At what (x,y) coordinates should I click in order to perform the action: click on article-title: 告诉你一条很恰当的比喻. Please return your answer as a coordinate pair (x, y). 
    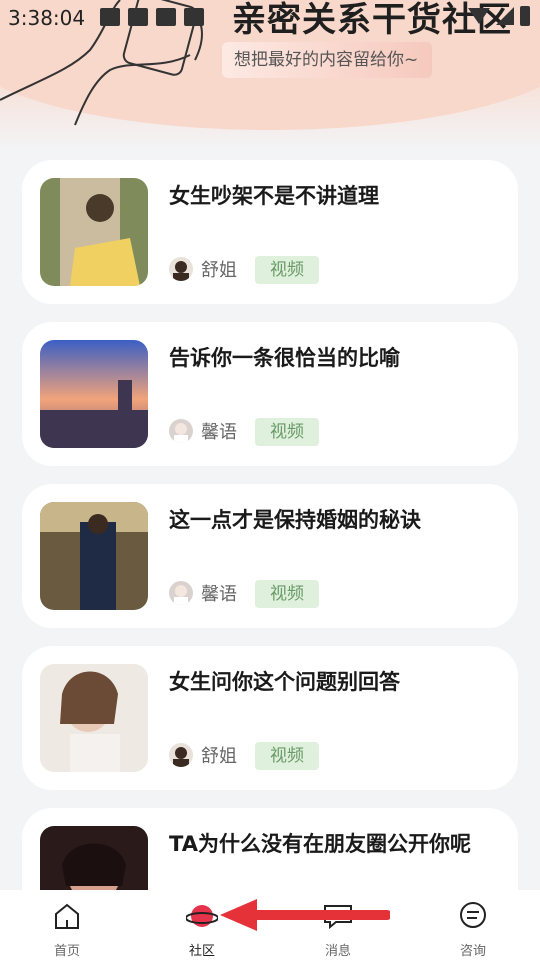
    Looking at the image, I should click on (284, 358).